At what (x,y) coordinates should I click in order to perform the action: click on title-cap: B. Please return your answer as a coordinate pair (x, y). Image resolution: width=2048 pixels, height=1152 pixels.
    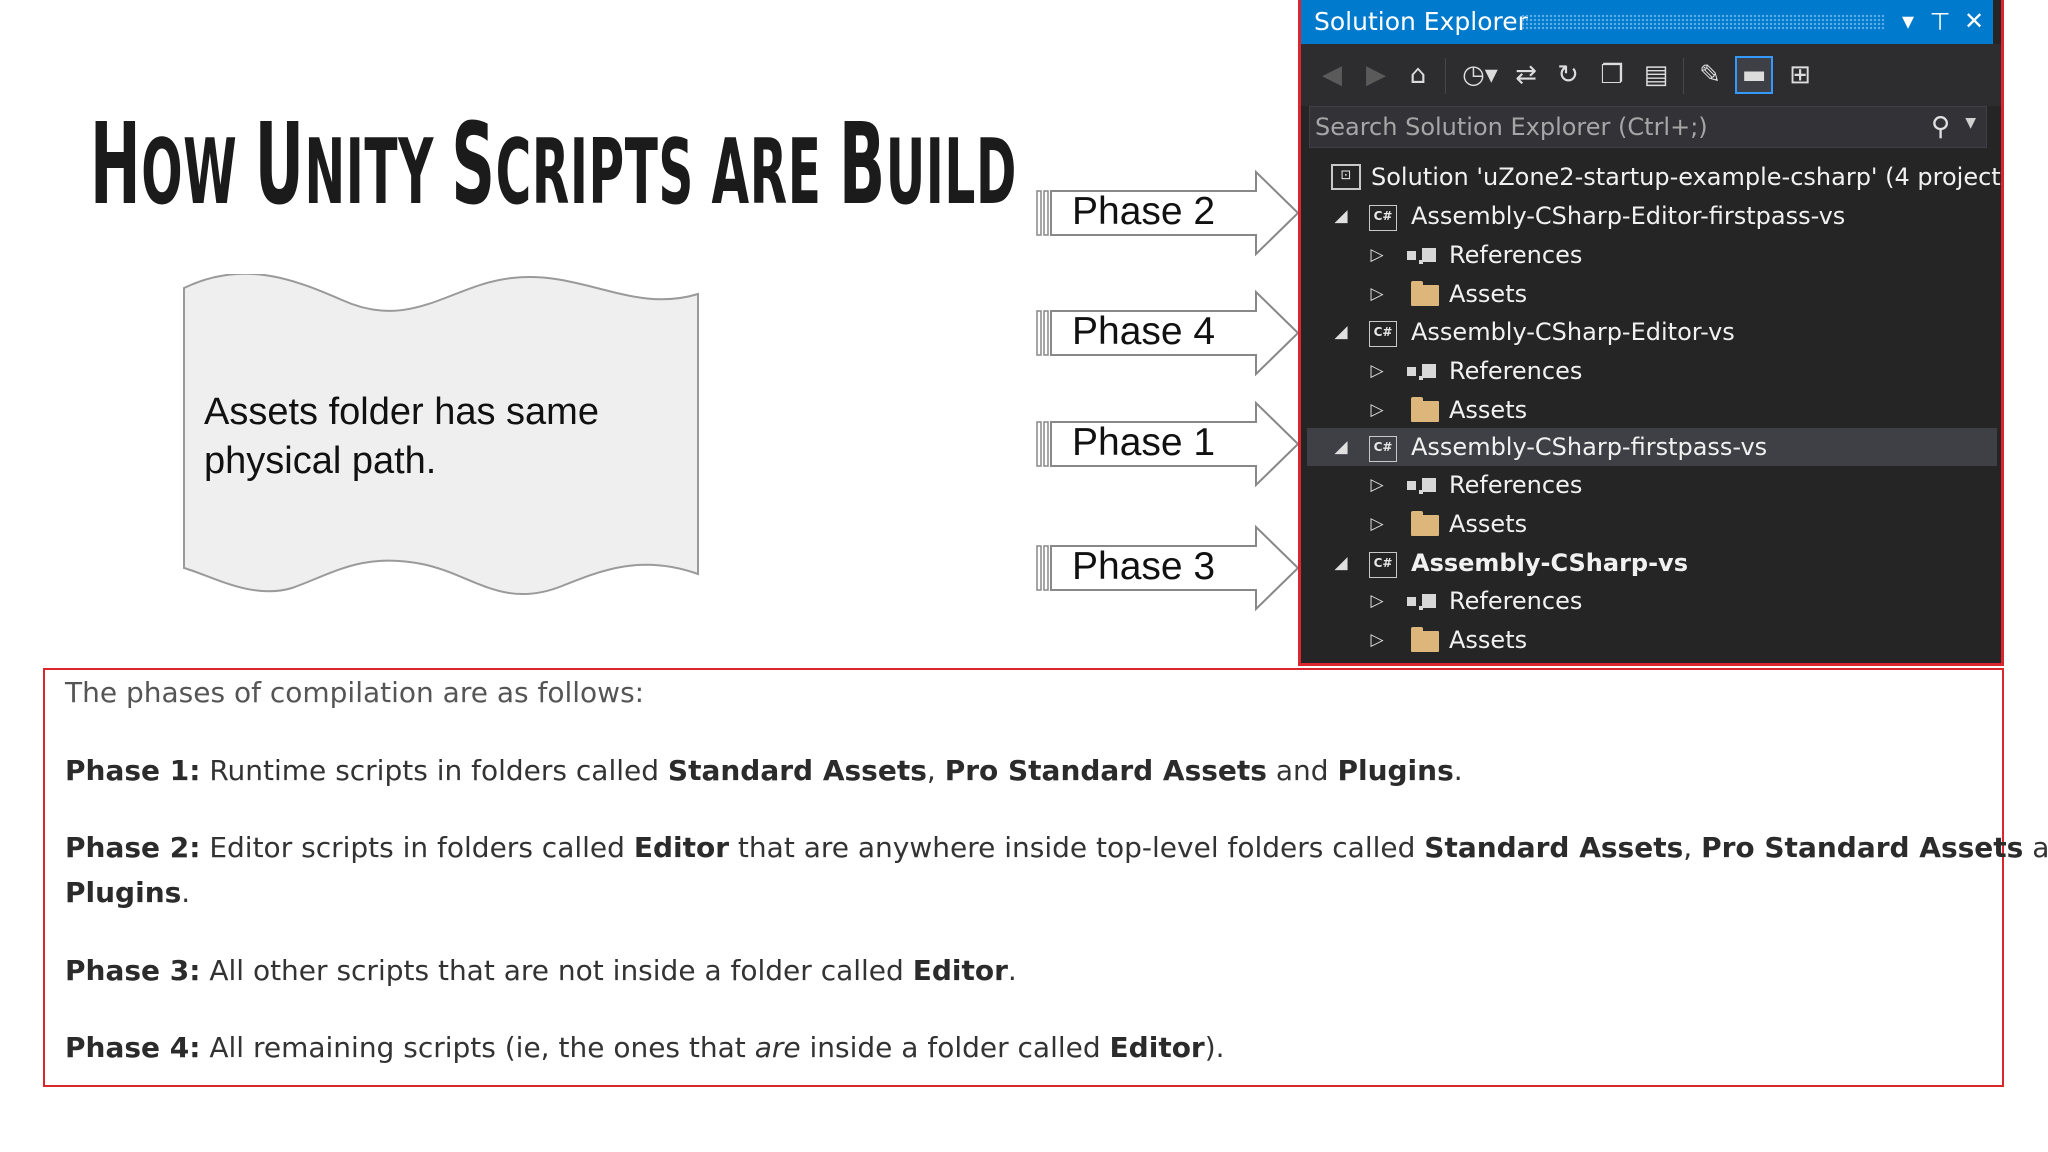
    Looking at the image, I should click on (862, 165).